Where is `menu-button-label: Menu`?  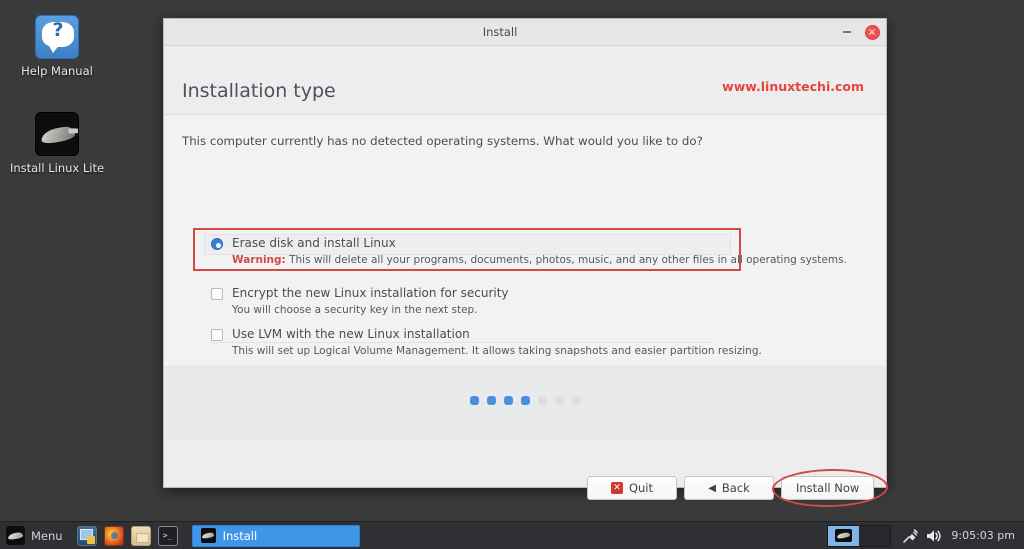
menu-button-label: Menu is located at coordinates (47, 535).